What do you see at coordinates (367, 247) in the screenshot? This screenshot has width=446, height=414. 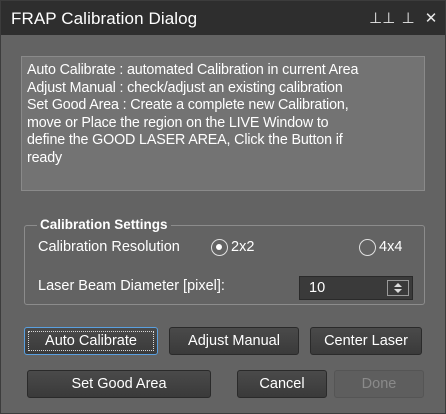 I see `resolution-4x4-radio` at bounding box center [367, 247].